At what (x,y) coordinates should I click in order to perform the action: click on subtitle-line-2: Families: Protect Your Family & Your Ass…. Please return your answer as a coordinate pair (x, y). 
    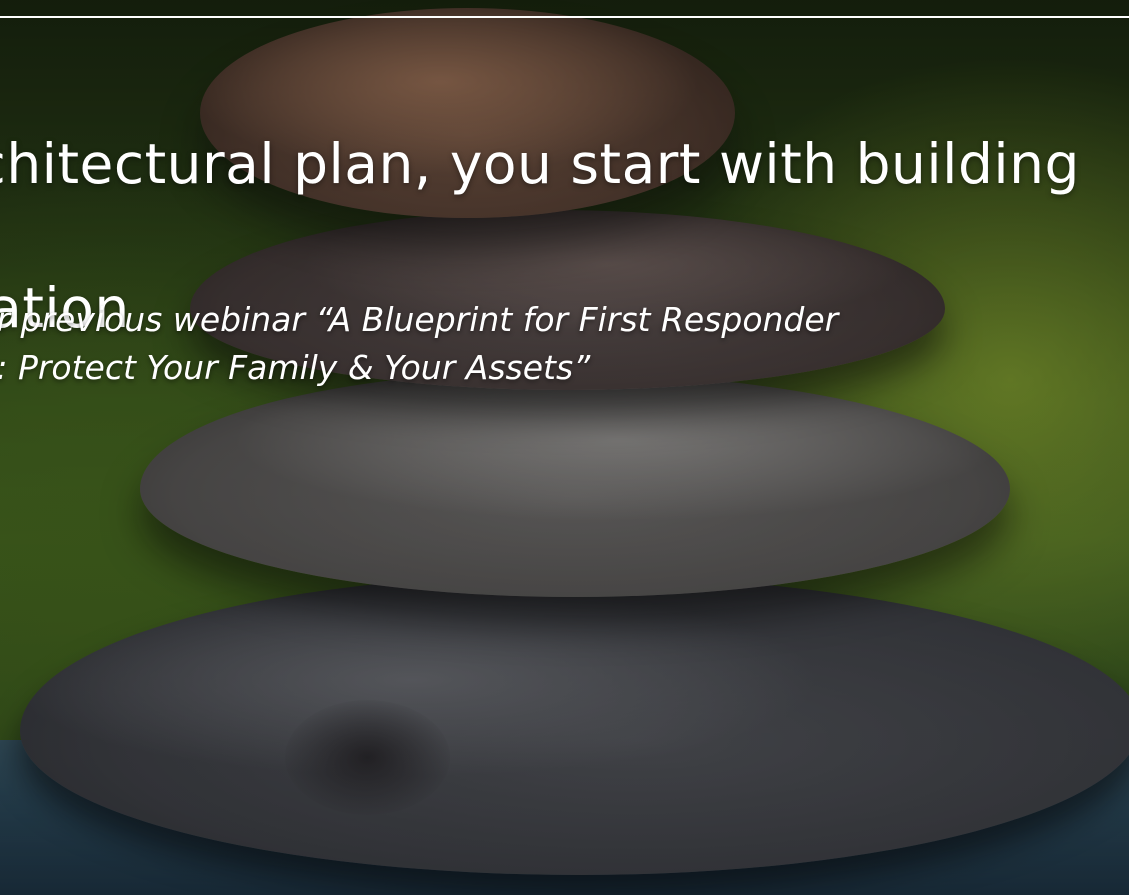
    Looking at the image, I should click on (295, 367).